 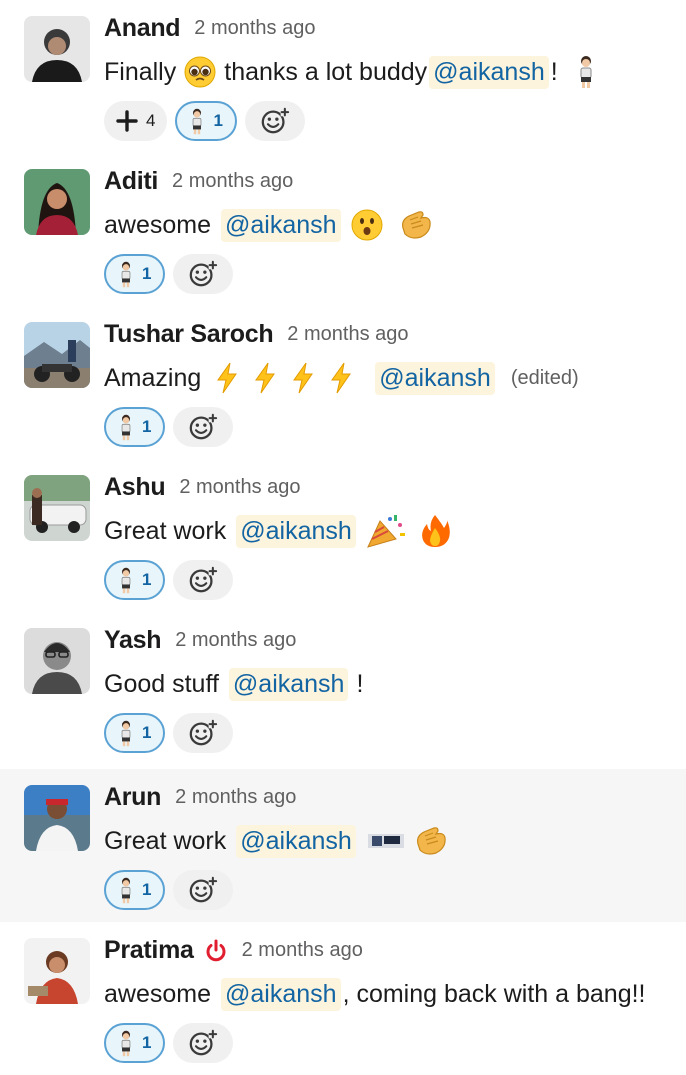 I want to click on sender-name: Aditi, so click(x=131, y=181).